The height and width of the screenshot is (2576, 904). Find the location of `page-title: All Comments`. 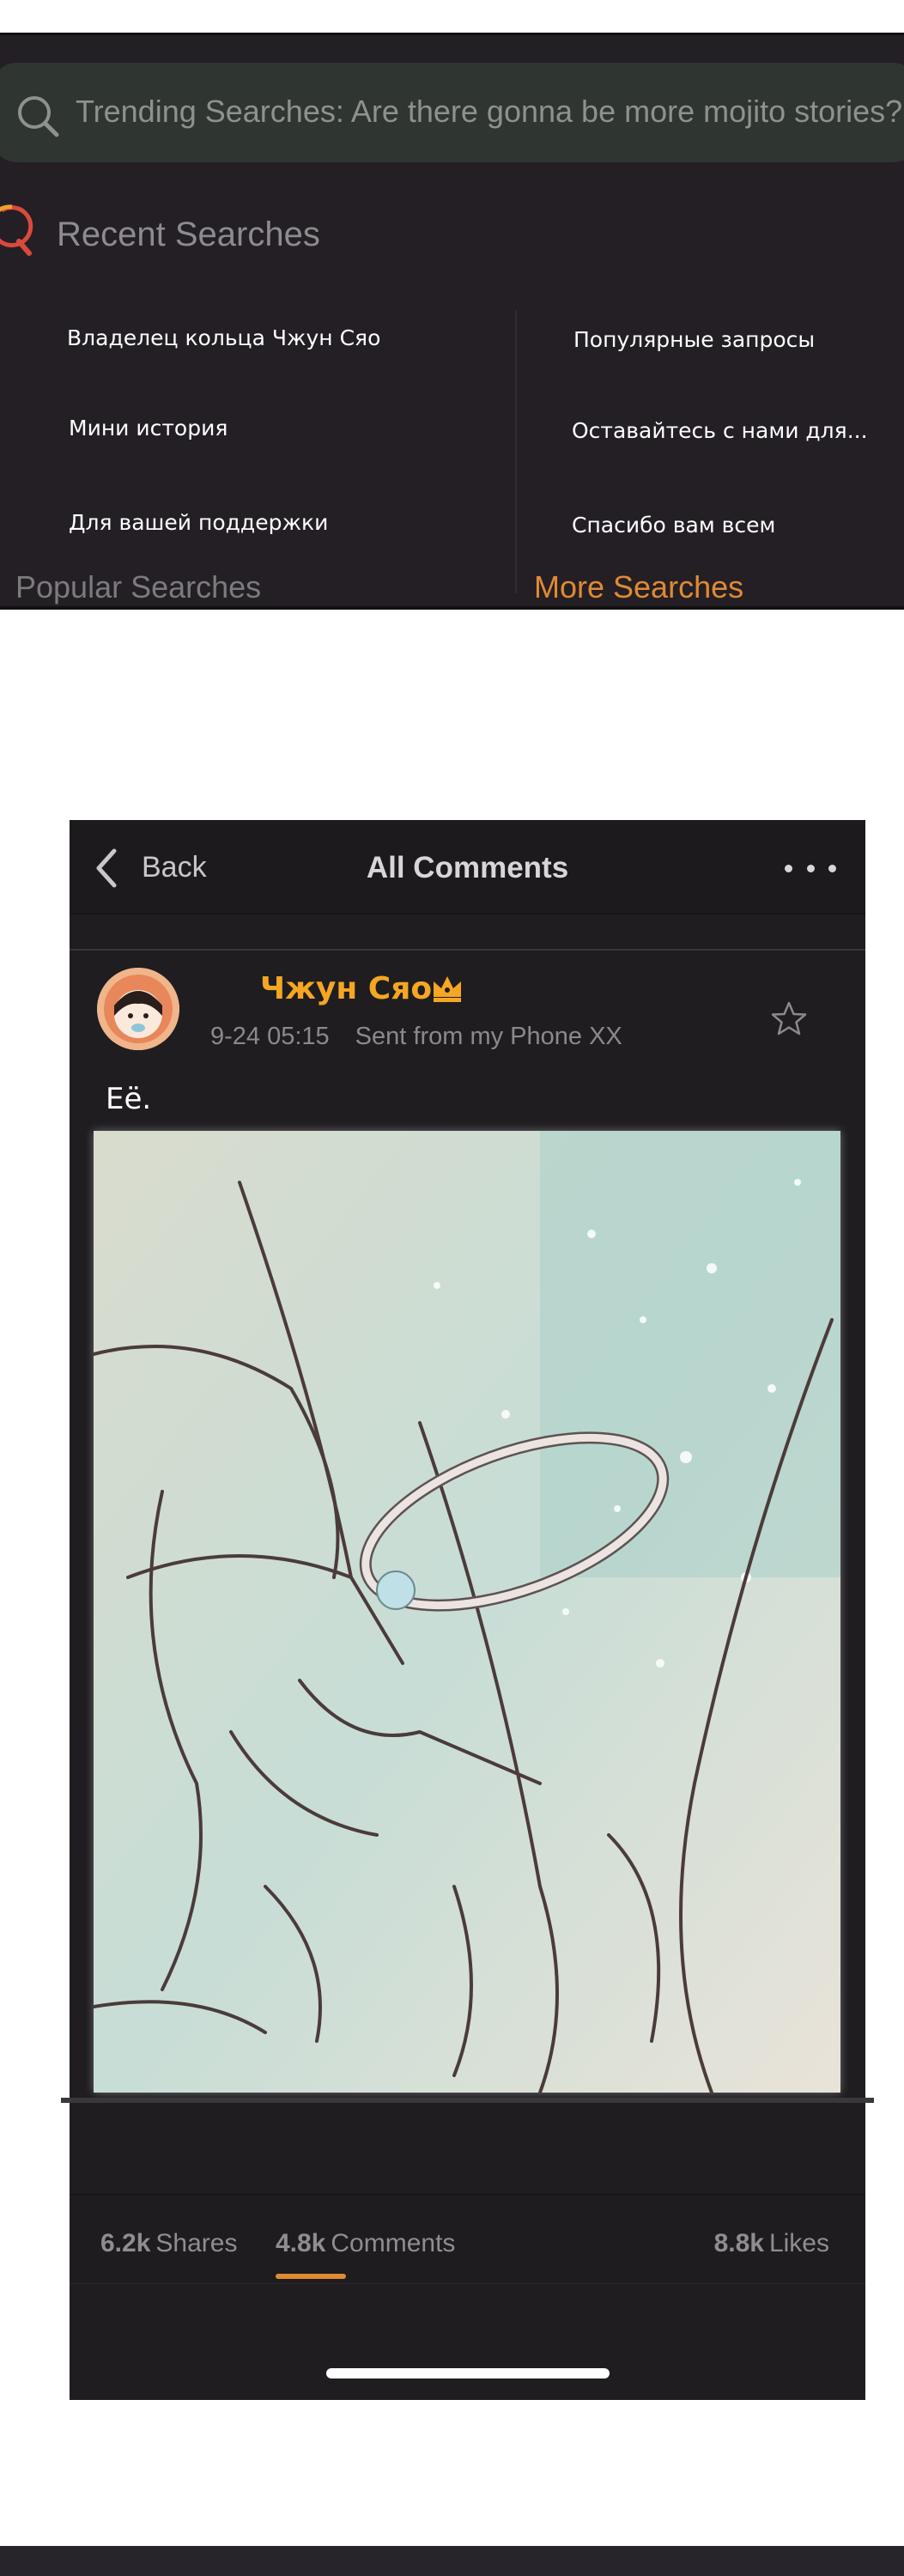

page-title: All Comments is located at coordinates (467, 867).